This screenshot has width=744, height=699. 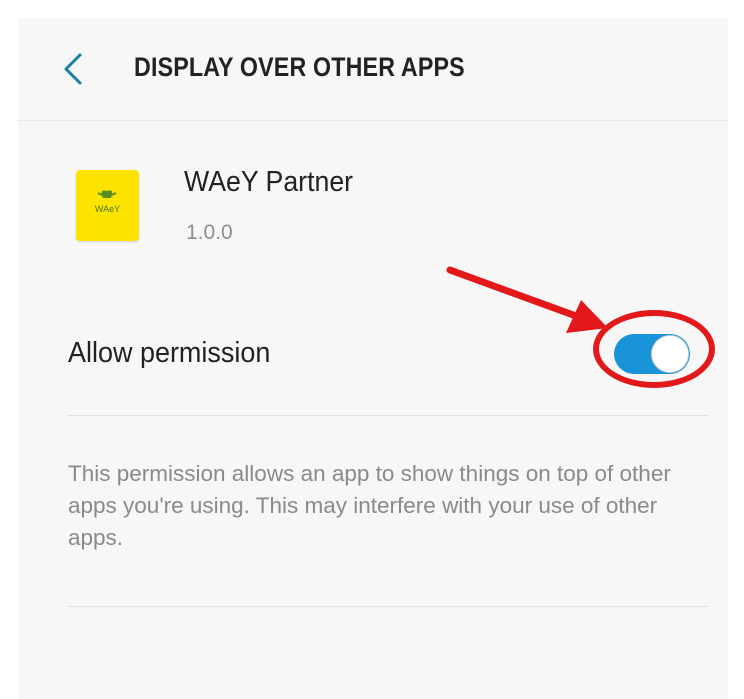 What do you see at coordinates (73, 69) in the screenshot?
I see `chevron-left-icon` at bounding box center [73, 69].